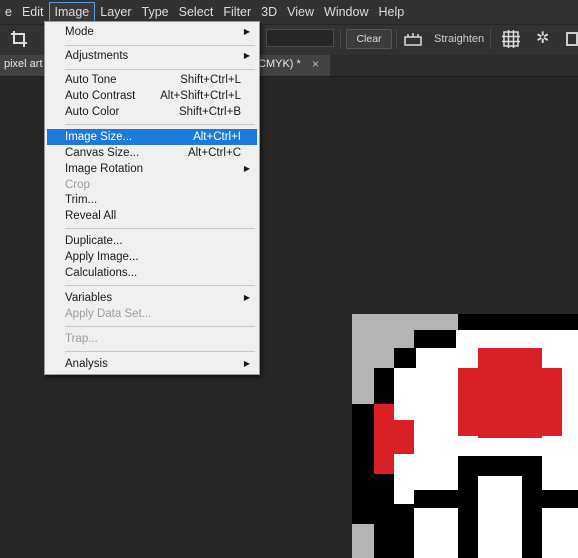 This screenshot has height=558, width=578. Describe the element at coordinates (152, 112) in the screenshot. I see `menu-item-auto-color: Auto Color Shift+Ctrl+B` at that location.